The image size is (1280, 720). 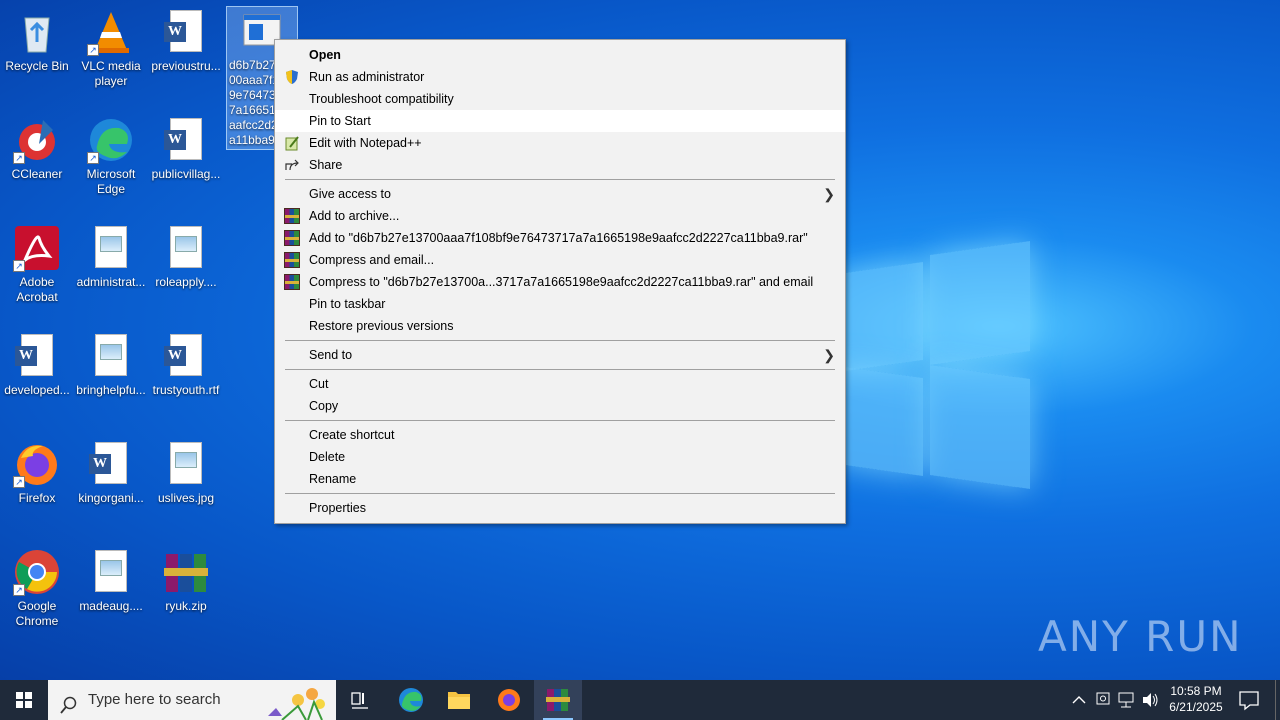 I want to click on taskbar-clock: 10:58 PM 6/21/2025, so click(x=1196, y=699).